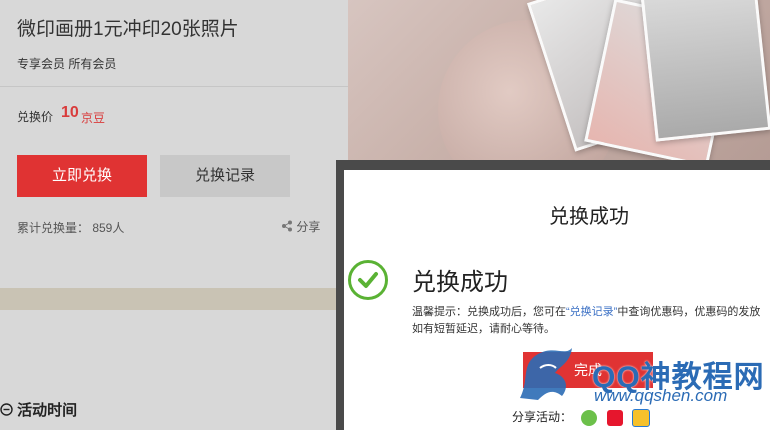 The image size is (770, 430). I want to click on share-button: 分享, so click(300, 226).